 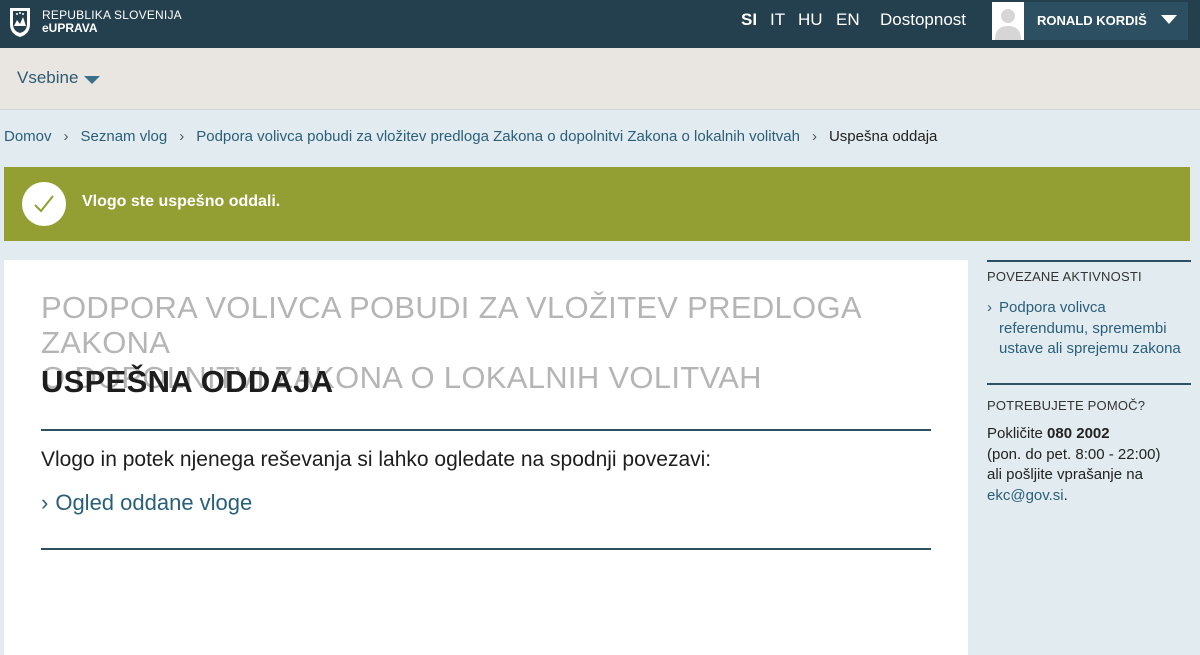 I want to click on help-email-link: ekc@gov.si, so click(x=1025, y=495).